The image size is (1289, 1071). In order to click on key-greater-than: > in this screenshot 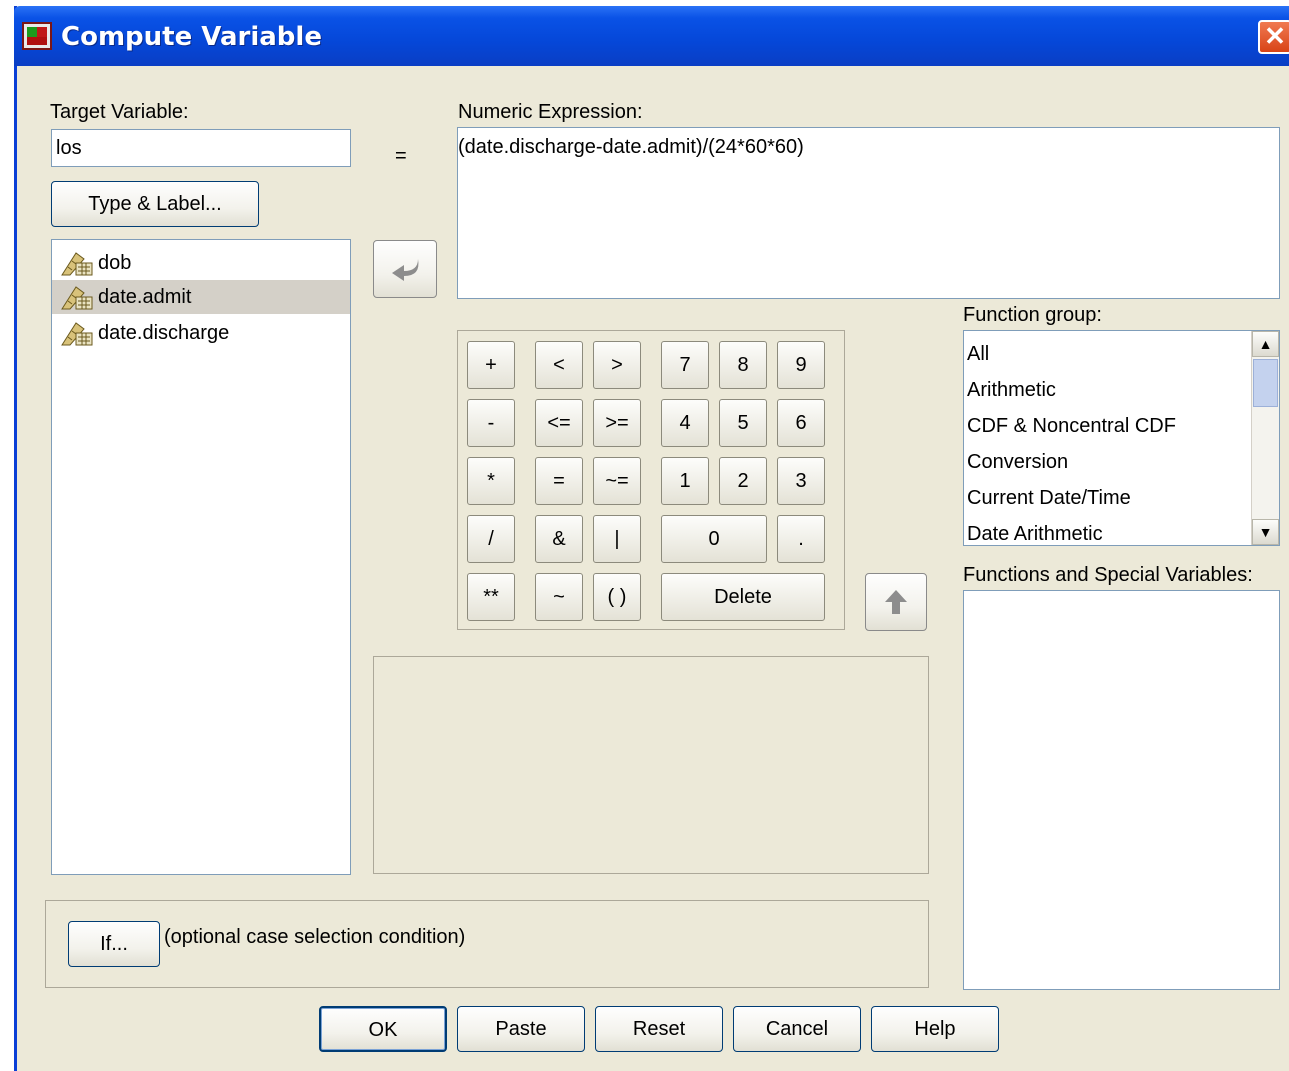, I will do `click(617, 365)`.